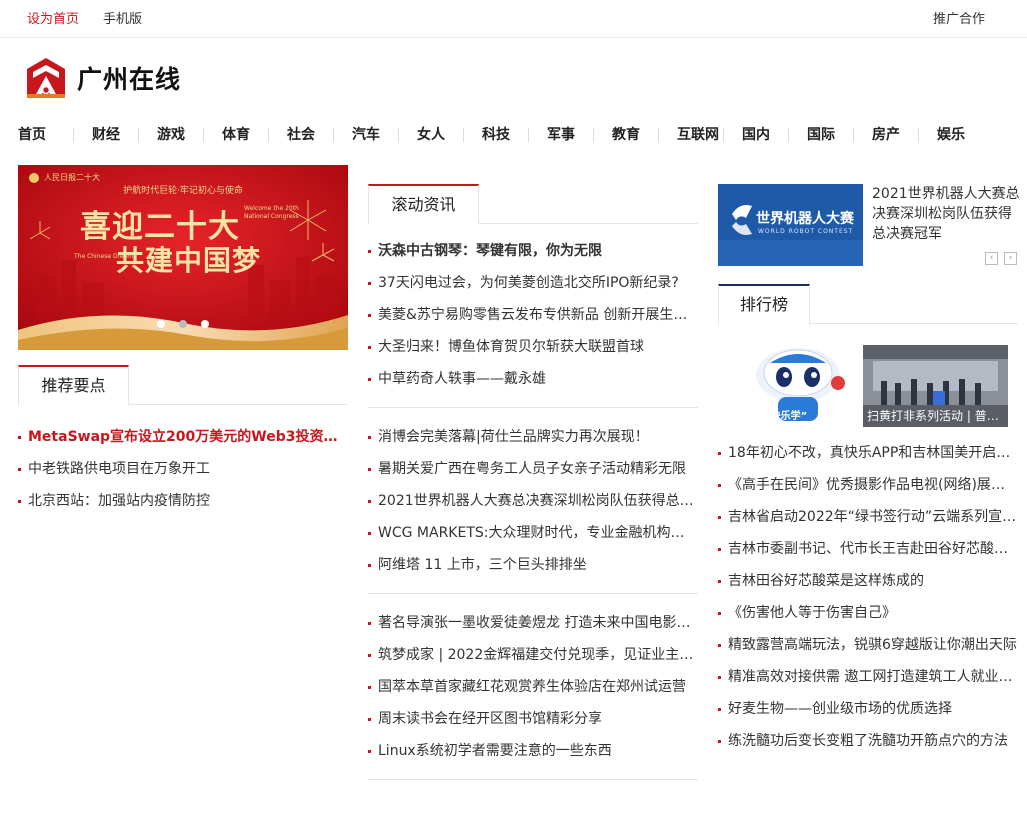 Image resolution: width=1027 pixels, height=825 pixels. What do you see at coordinates (129, 79) in the screenshot?
I see `logo-text: 广州在线` at bounding box center [129, 79].